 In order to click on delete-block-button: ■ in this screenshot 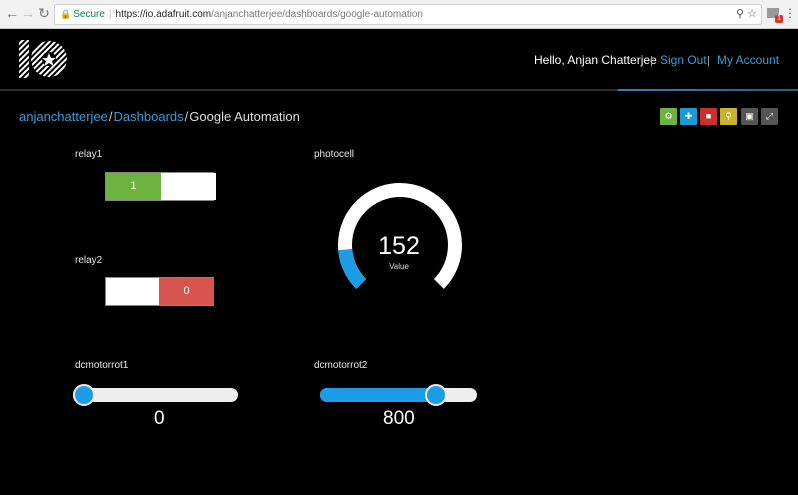, I will do `click(708, 116)`.